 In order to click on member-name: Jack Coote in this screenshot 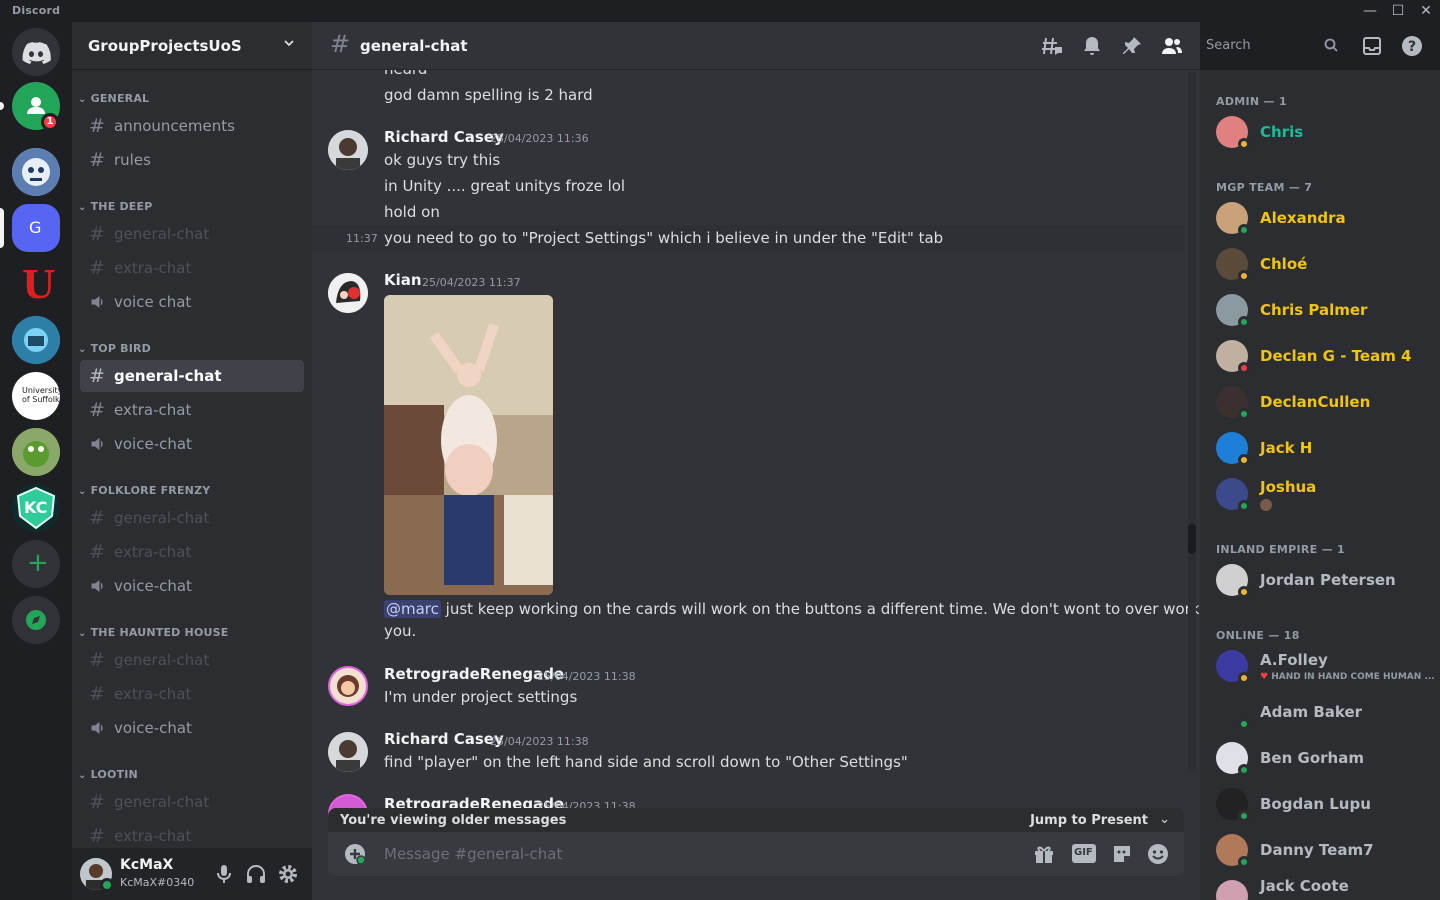, I will do `click(1304, 886)`.